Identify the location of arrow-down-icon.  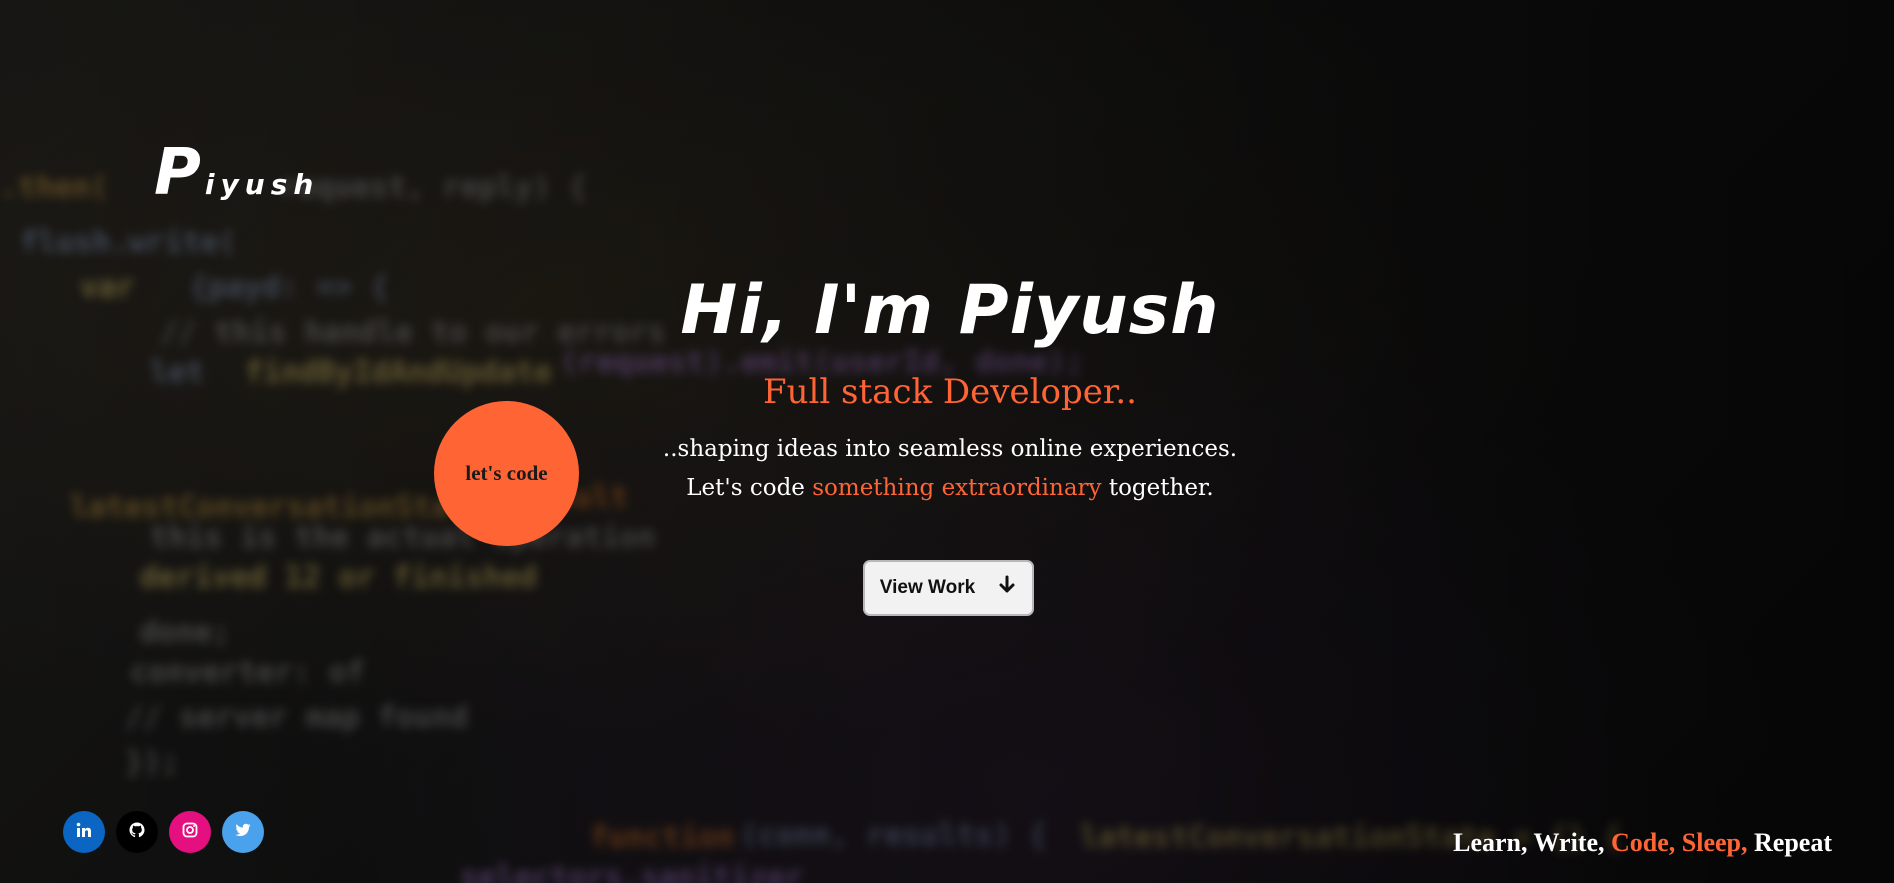
(1007, 588).